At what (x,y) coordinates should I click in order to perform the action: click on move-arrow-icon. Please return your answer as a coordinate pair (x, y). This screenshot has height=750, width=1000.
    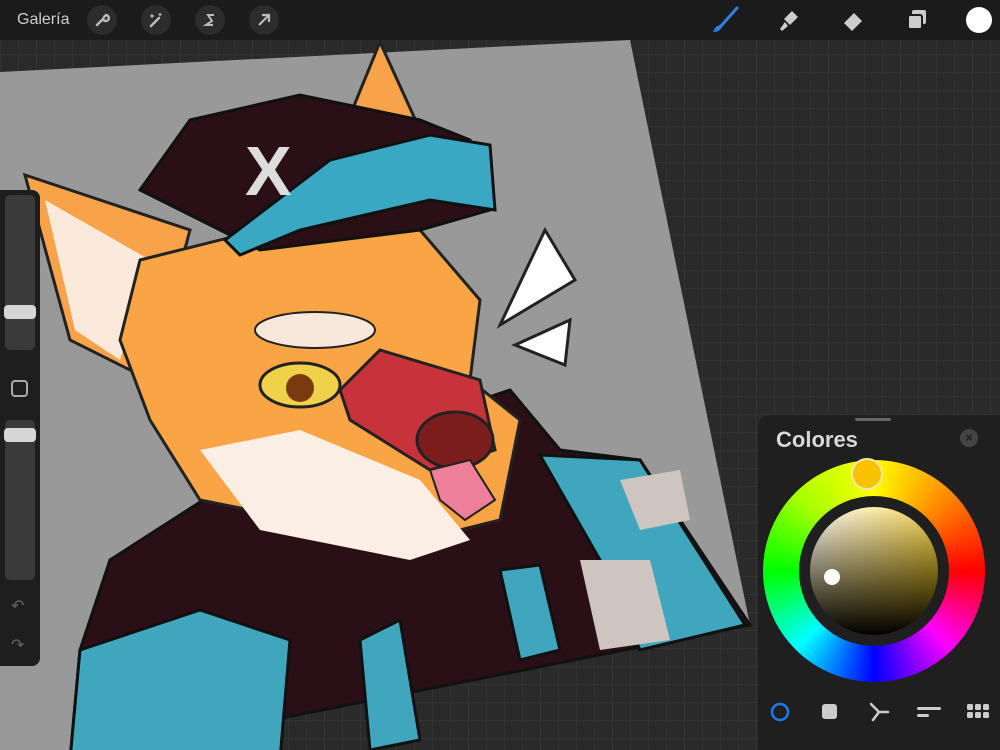
    Looking at the image, I should click on (264, 19).